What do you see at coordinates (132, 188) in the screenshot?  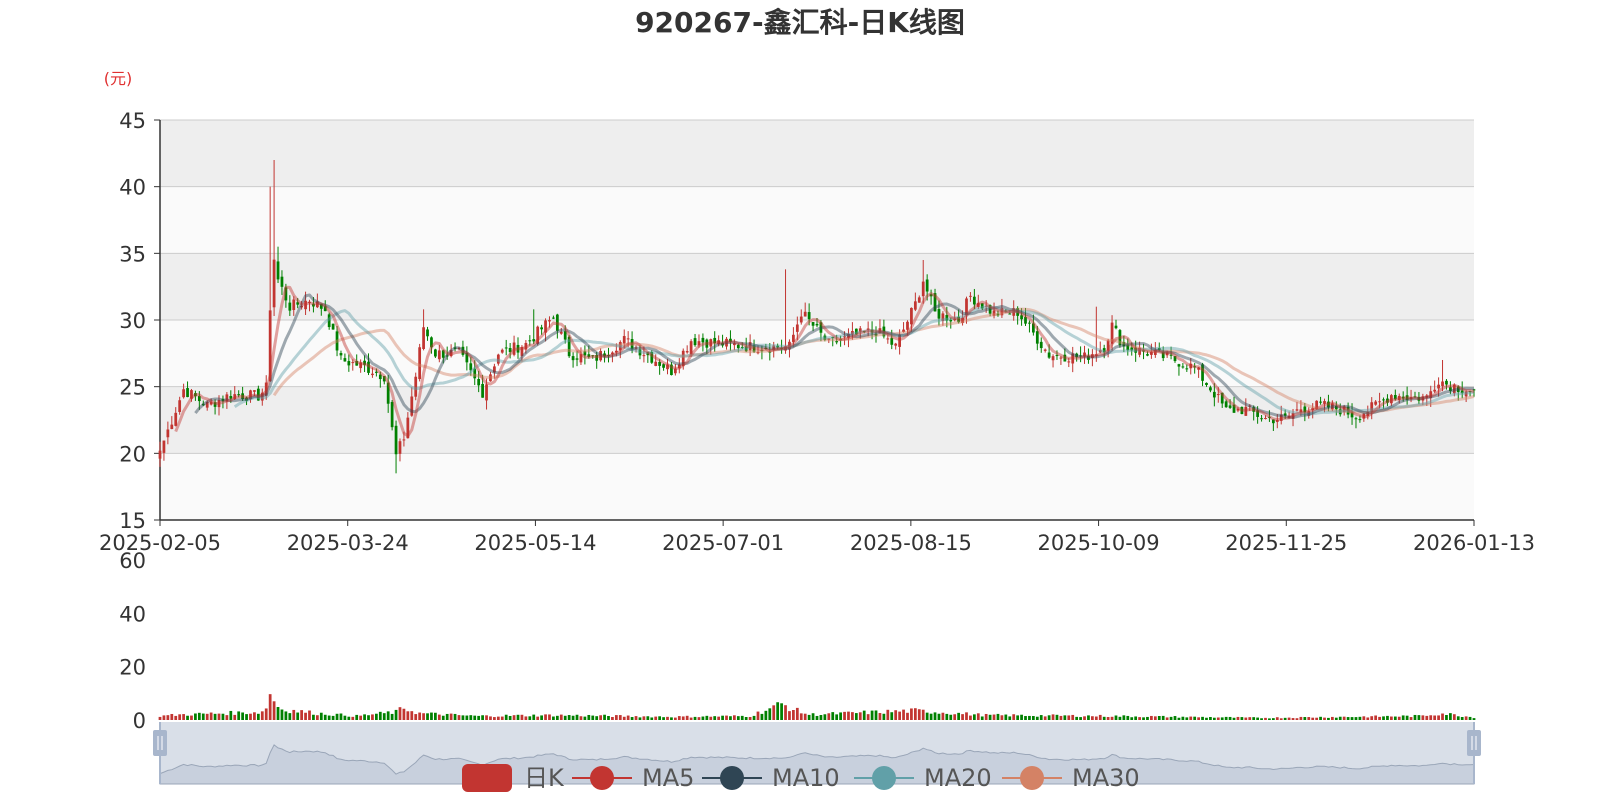 I see `y-tick-label: 40` at bounding box center [132, 188].